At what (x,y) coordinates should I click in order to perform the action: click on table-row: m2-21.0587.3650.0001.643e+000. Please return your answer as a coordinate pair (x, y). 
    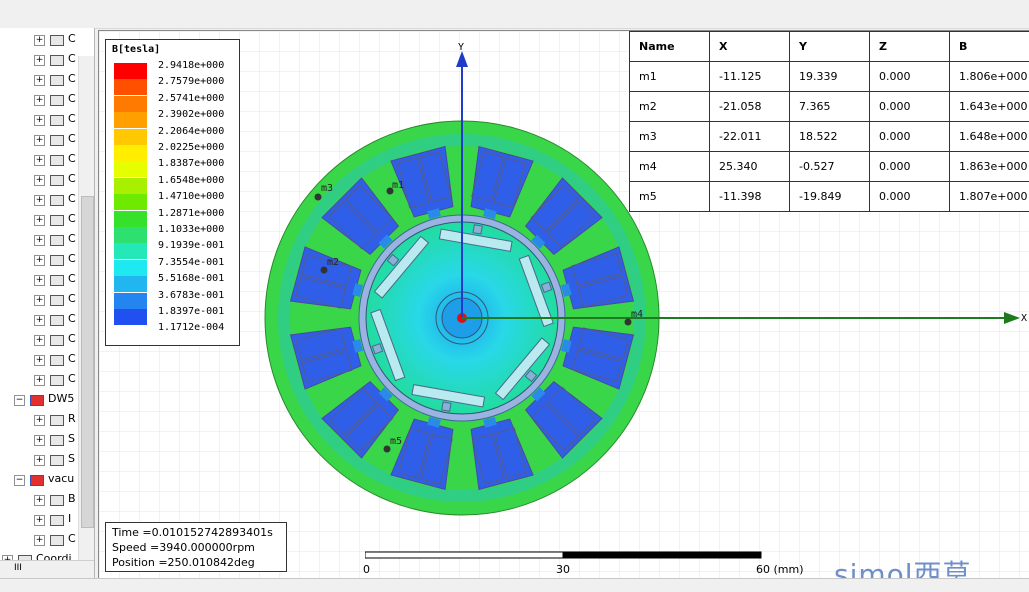
    Looking at the image, I should click on (829, 107).